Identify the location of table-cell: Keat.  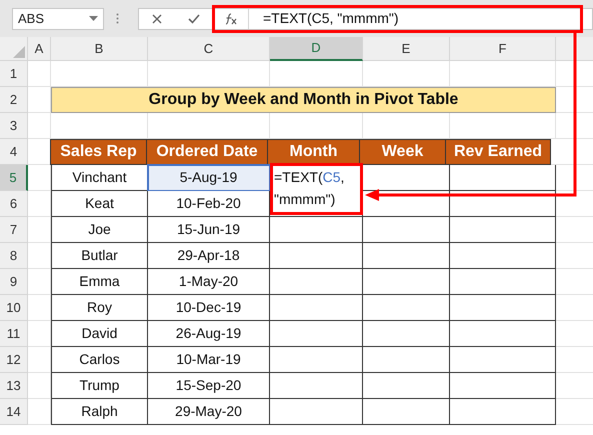
(99, 204).